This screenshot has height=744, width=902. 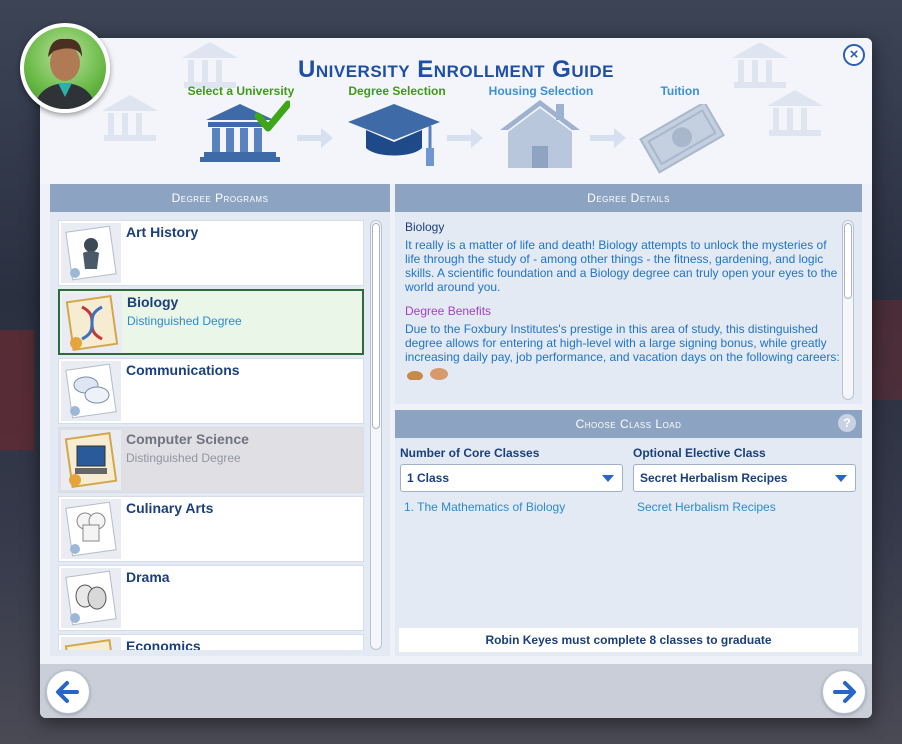 I want to click on help-button: ?, so click(x=847, y=423).